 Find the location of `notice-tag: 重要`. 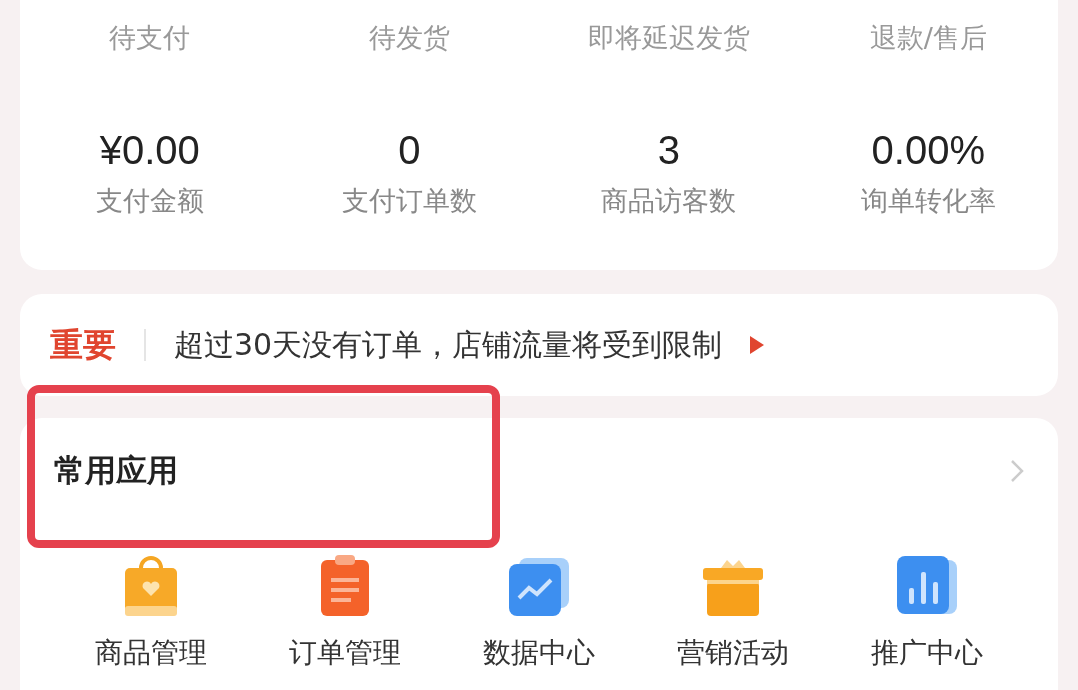

notice-tag: 重要 is located at coordinates (83, 345).